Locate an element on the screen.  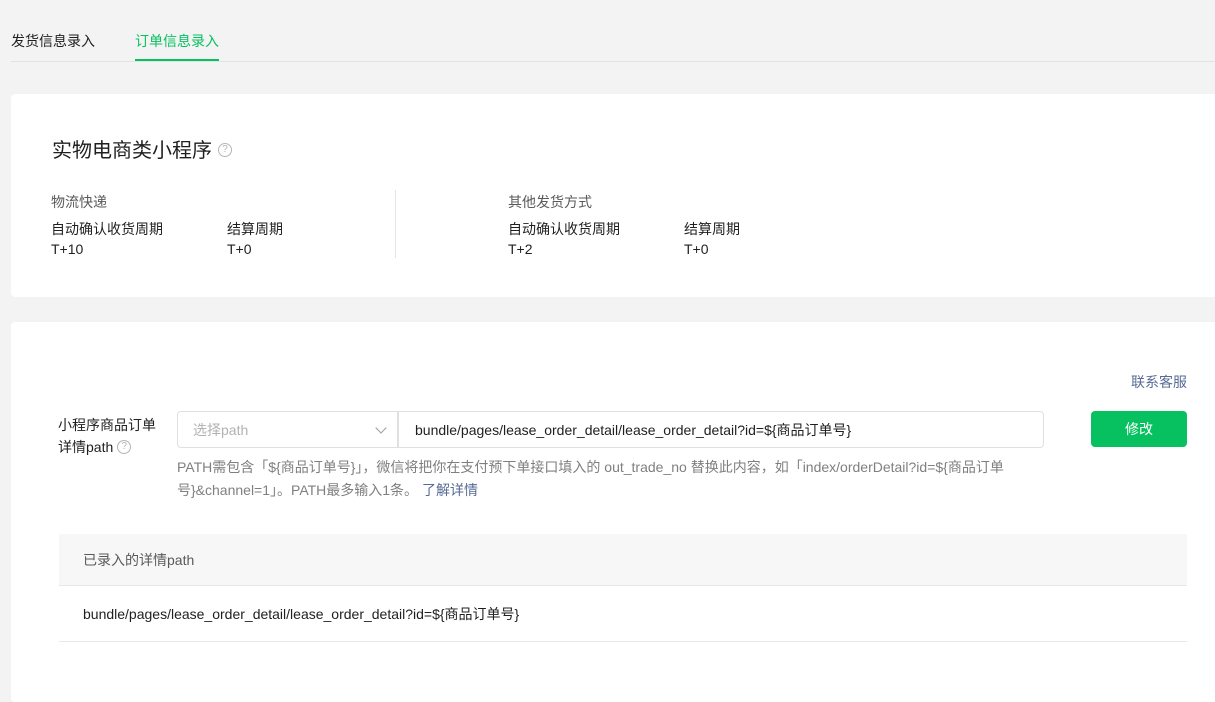
modify-button: 修改 is located at coordinates (1139, 429).